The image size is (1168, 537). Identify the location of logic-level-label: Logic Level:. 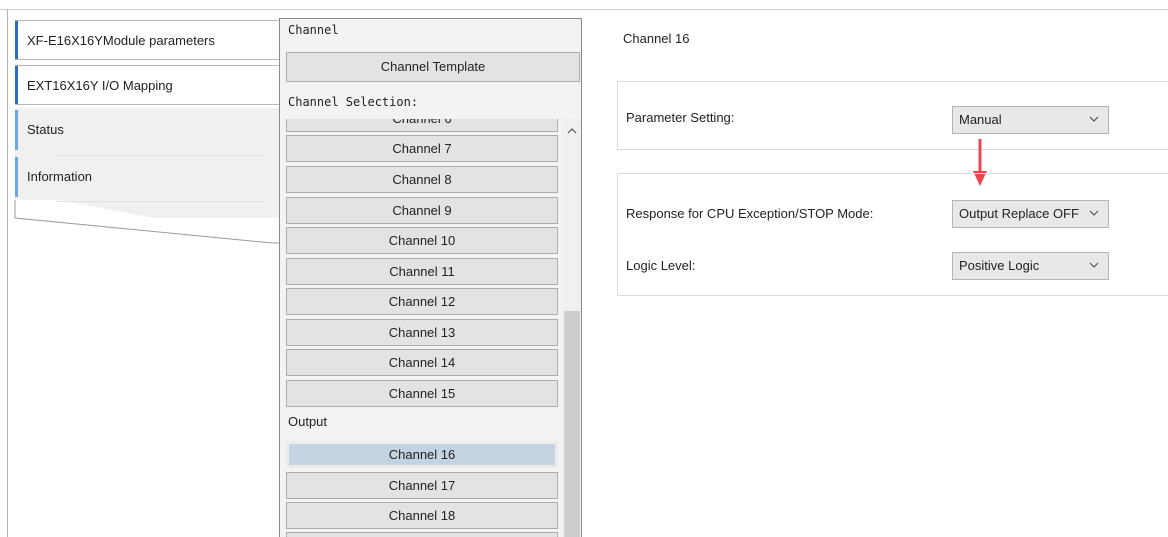
(661, 265).